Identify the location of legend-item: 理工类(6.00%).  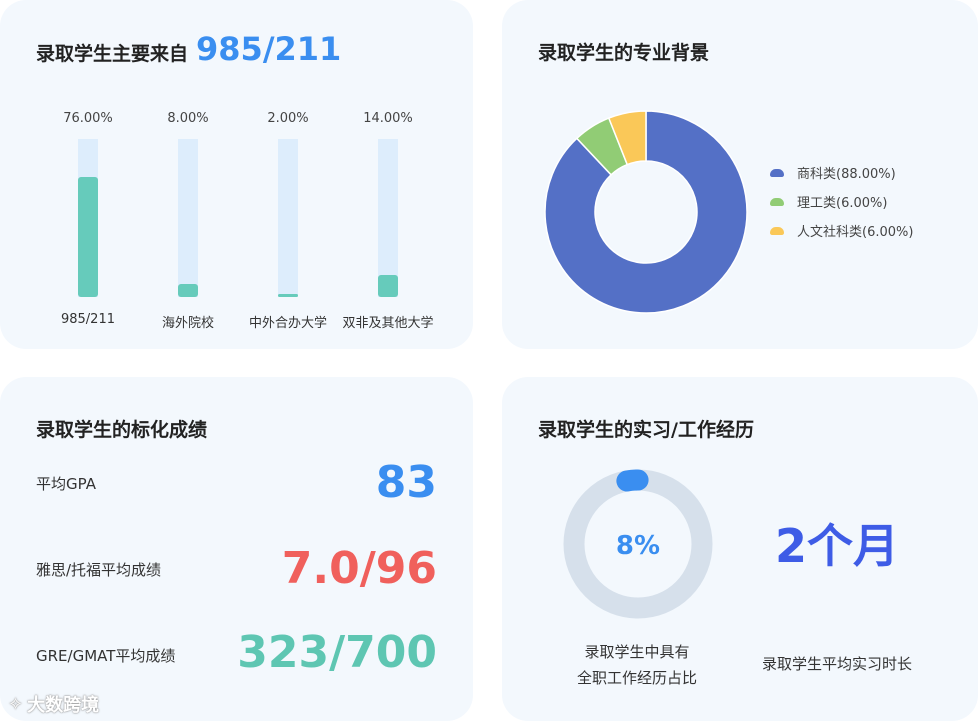
(828, 201).